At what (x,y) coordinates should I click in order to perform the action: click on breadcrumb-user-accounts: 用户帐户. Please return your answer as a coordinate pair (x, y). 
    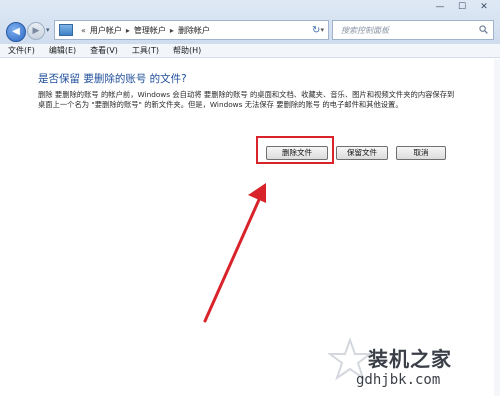
    Looking at the image, I should click on (106, 30).